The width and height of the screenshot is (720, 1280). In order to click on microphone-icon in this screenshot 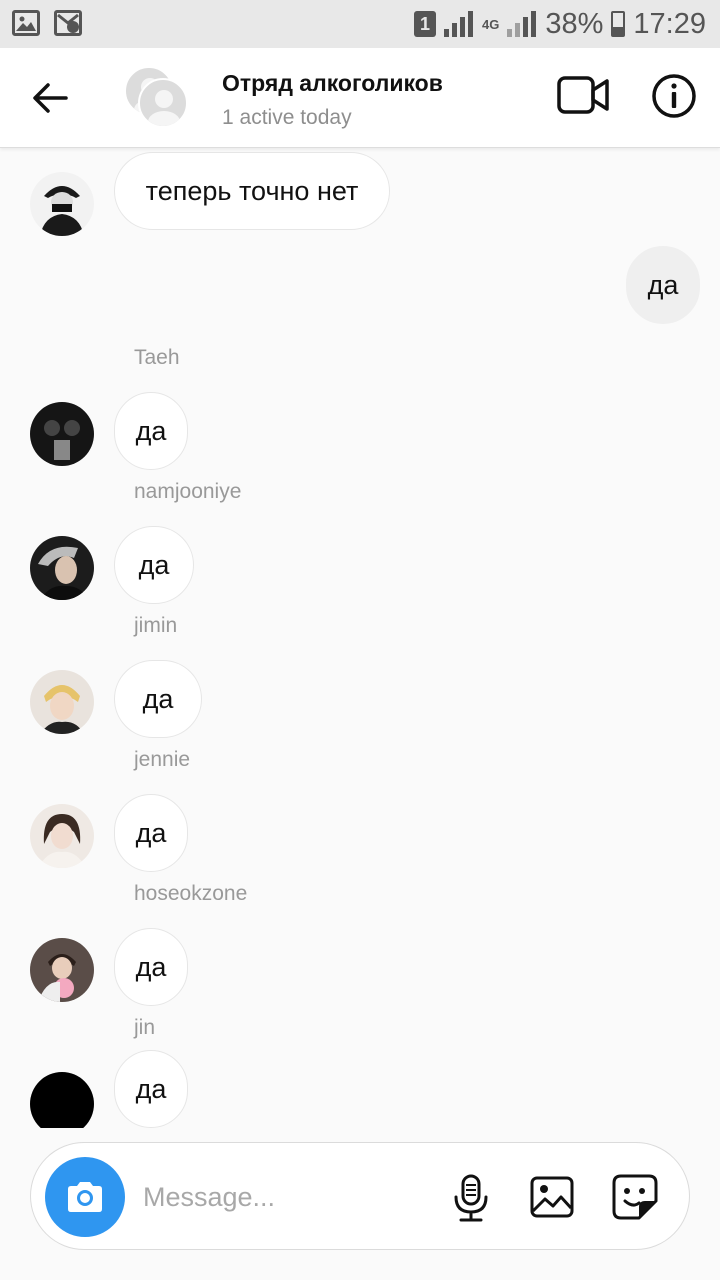, I will do `click(471, 1198)`.